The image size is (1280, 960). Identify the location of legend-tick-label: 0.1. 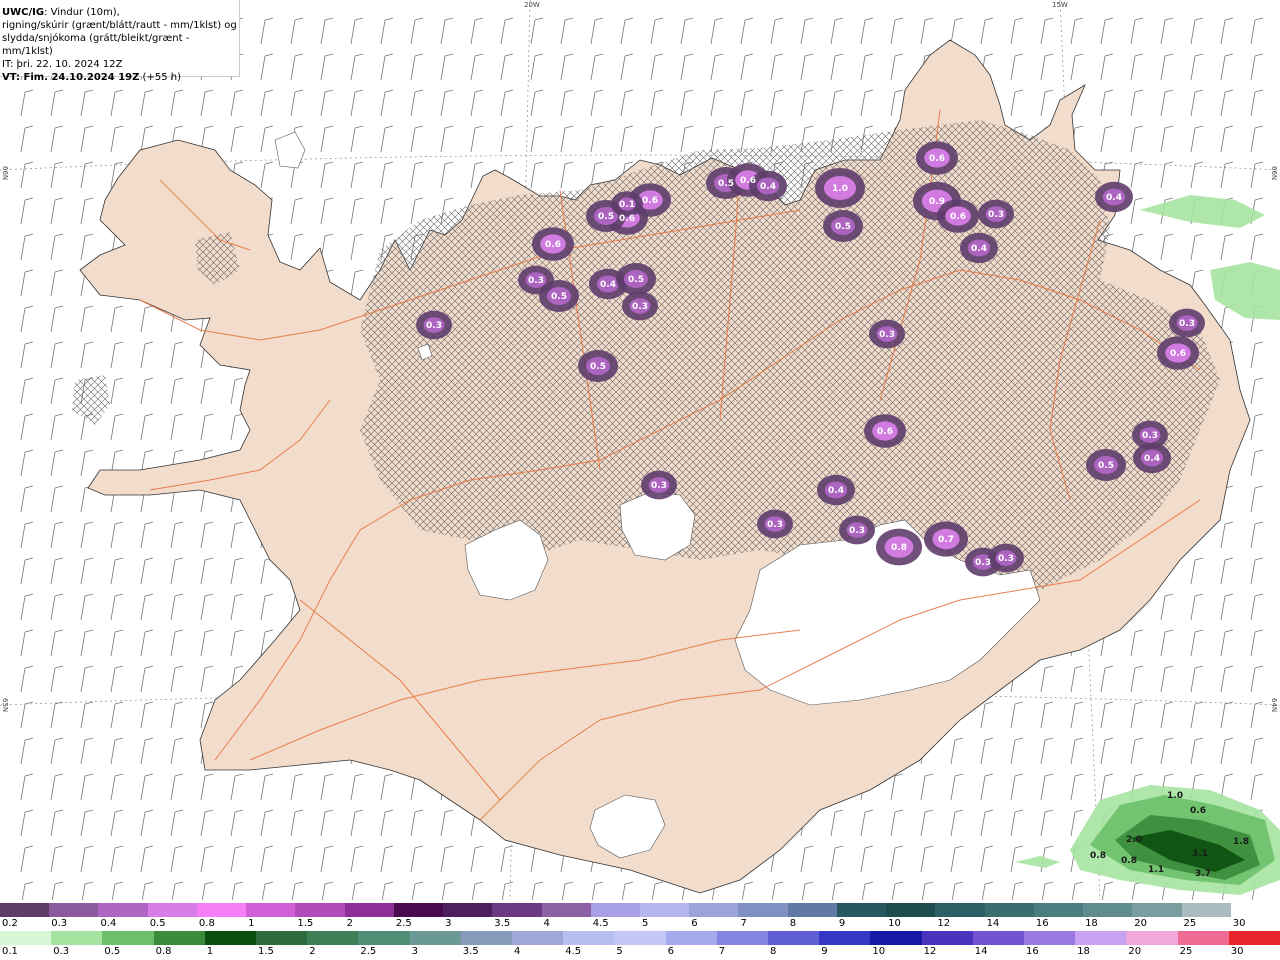
(10, 951).